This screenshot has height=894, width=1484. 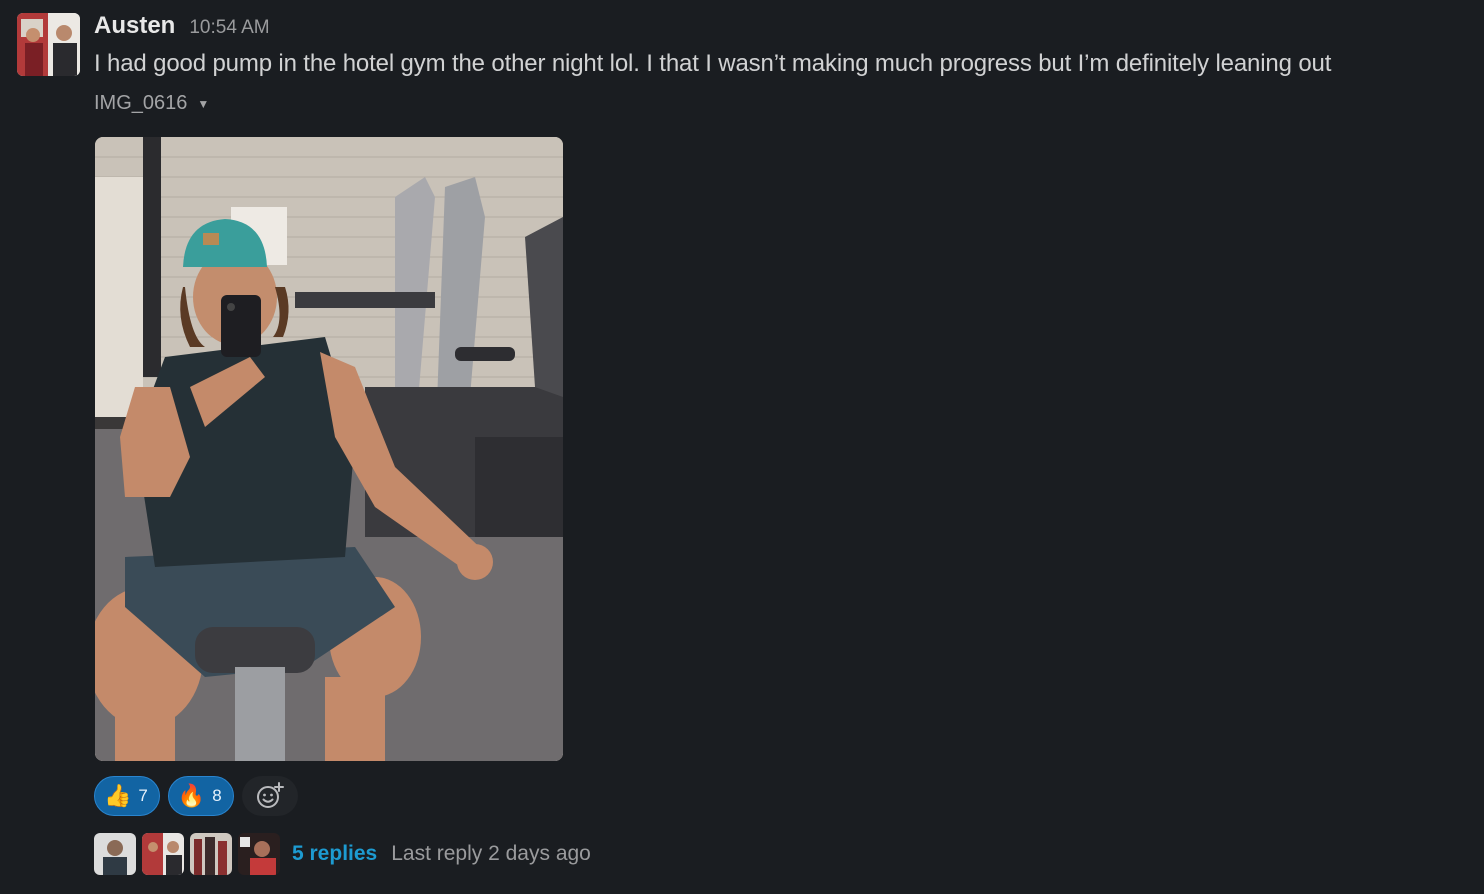 I want to click on chevron-down-icon: ▼, so click(x=203, y=103).